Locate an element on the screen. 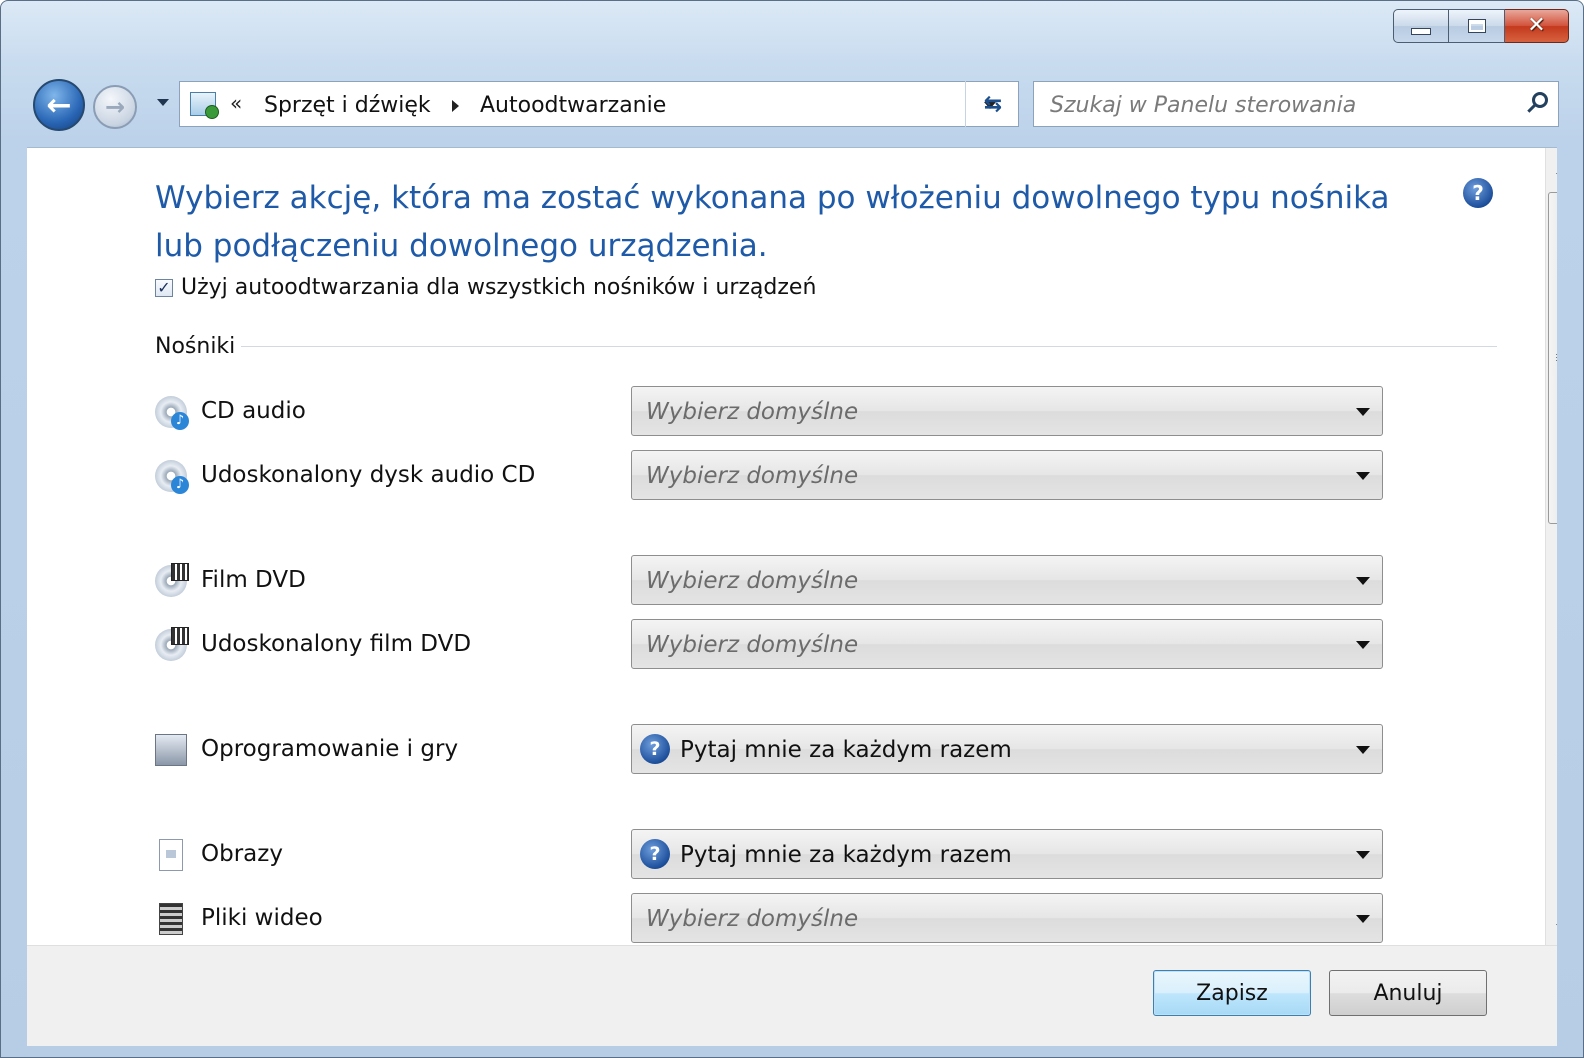  media-name: Obrazy is located at coordinates (242, 854).